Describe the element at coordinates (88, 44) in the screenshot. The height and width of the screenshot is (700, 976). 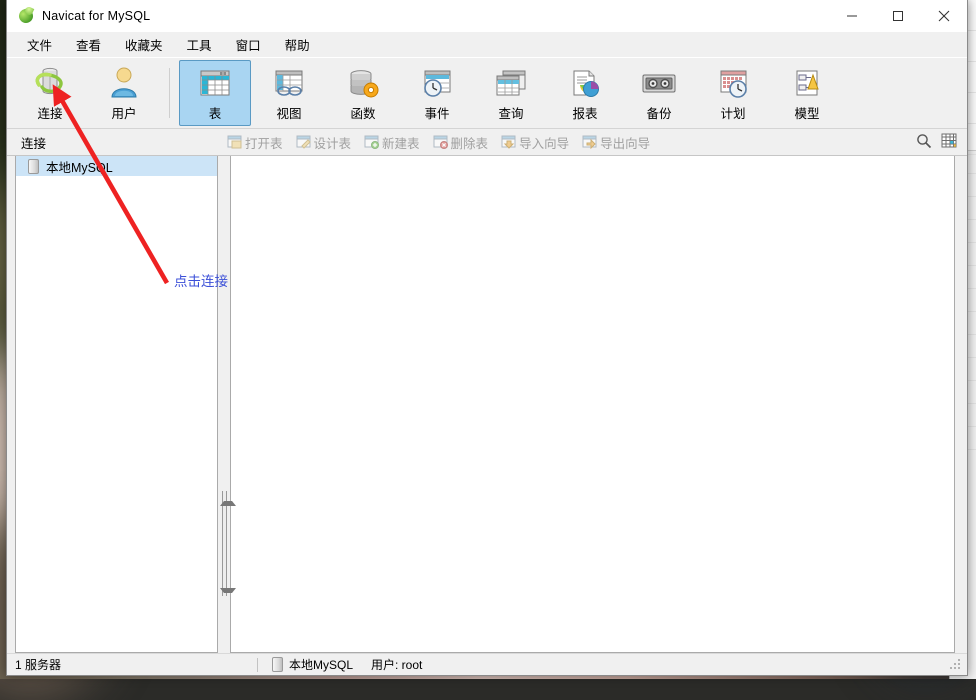
I see `menu-view: 查看` at that location.